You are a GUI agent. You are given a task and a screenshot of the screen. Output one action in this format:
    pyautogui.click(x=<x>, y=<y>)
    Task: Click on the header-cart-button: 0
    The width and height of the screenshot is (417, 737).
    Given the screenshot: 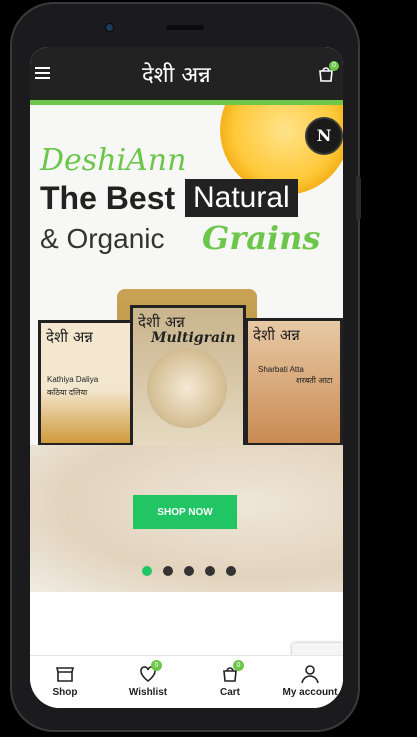 What is the action you would take?
    pyautogui.click(x=328, y=72)
    